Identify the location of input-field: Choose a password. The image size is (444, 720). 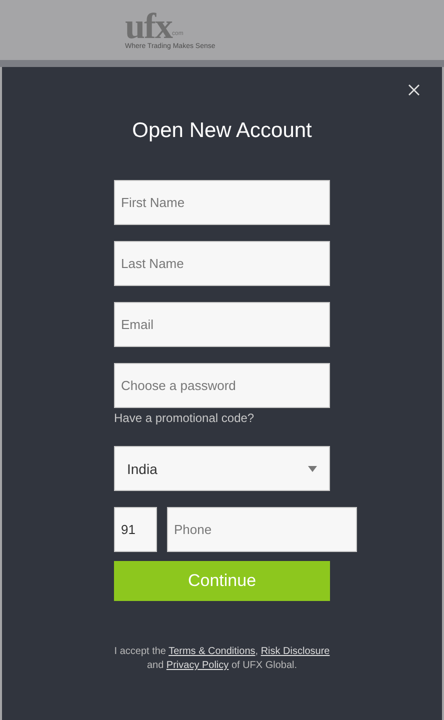
(222, 385).